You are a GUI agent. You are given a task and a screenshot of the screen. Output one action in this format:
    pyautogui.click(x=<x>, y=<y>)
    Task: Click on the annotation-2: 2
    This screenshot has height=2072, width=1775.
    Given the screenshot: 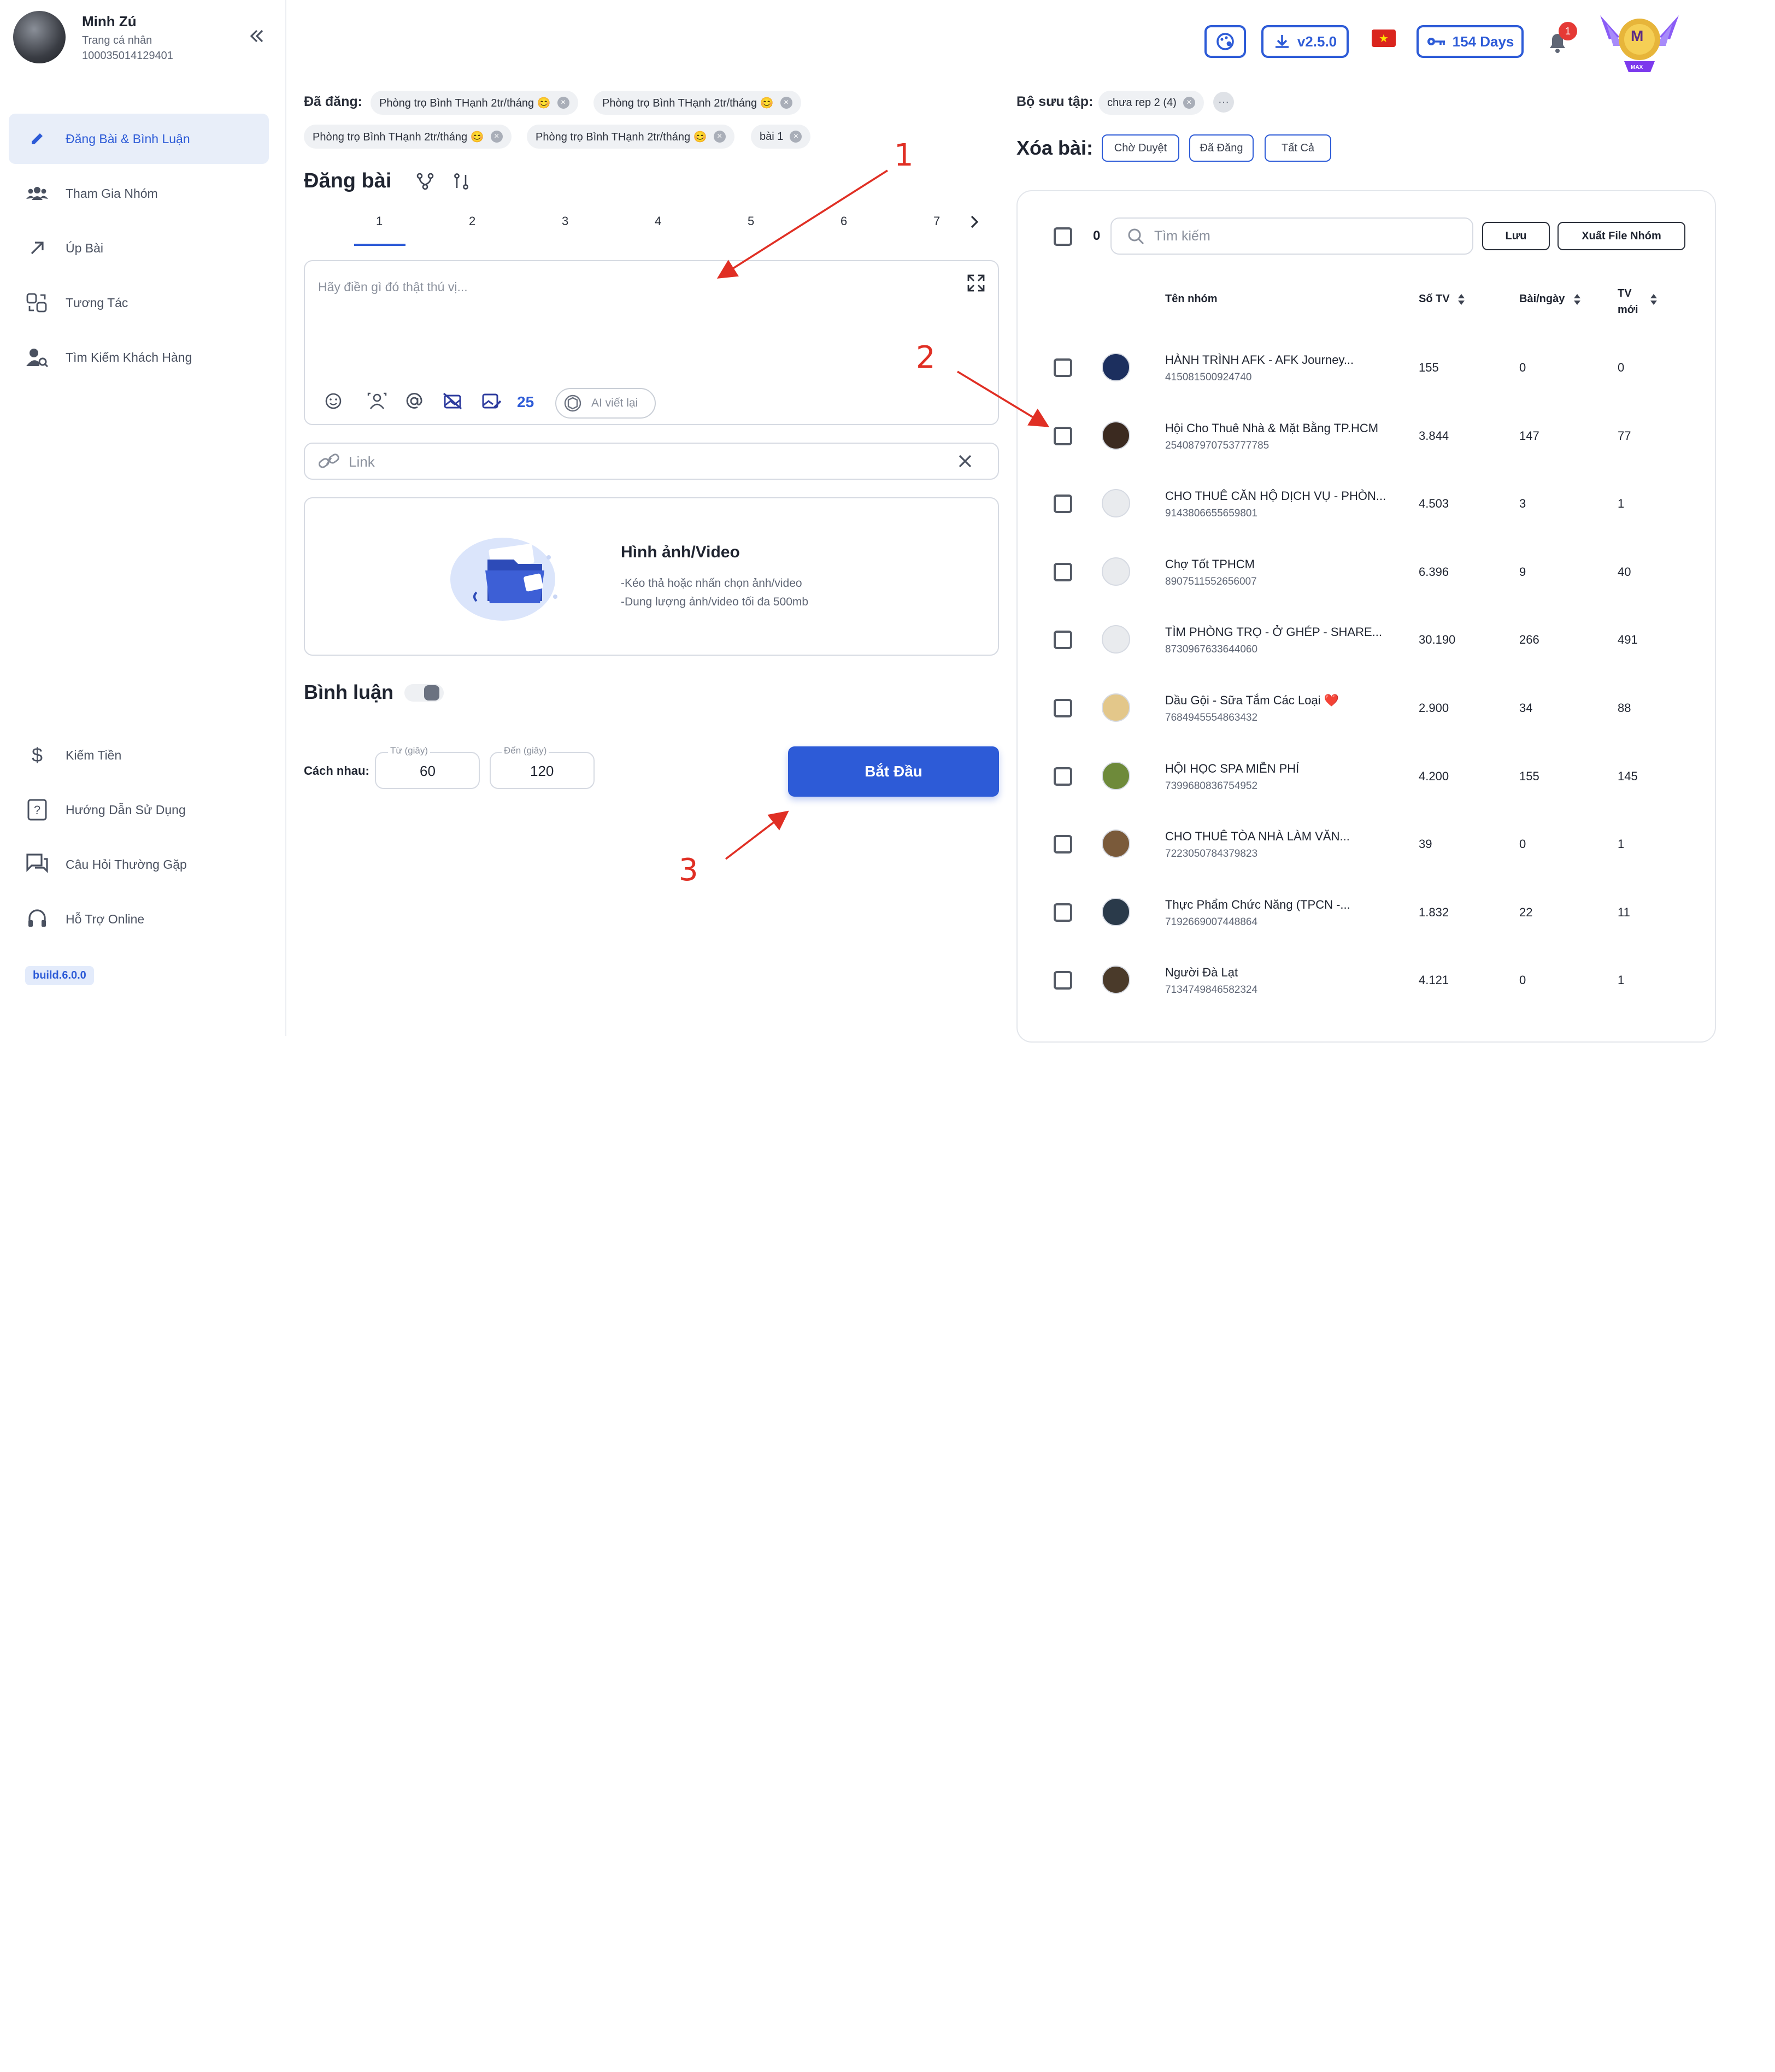 What is the action you would take?
    pyautogui.click(x=926, y=357)
    